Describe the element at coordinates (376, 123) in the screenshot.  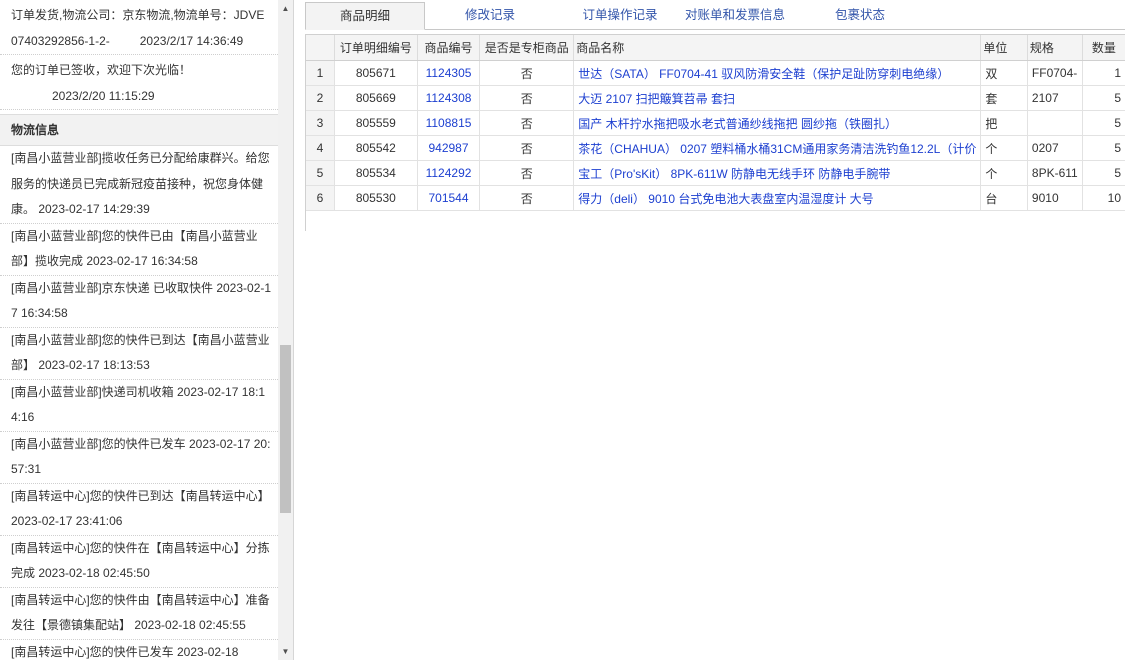
I see `cell-detail-id: 805559` at that location.